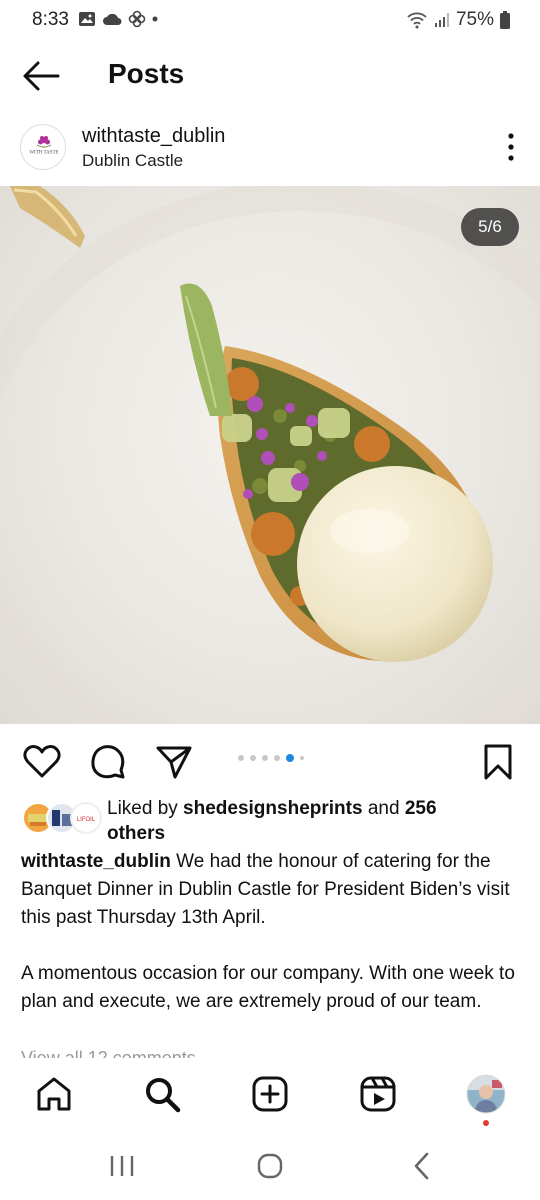  I want to click on profile-avatar, so click(486, 1094).